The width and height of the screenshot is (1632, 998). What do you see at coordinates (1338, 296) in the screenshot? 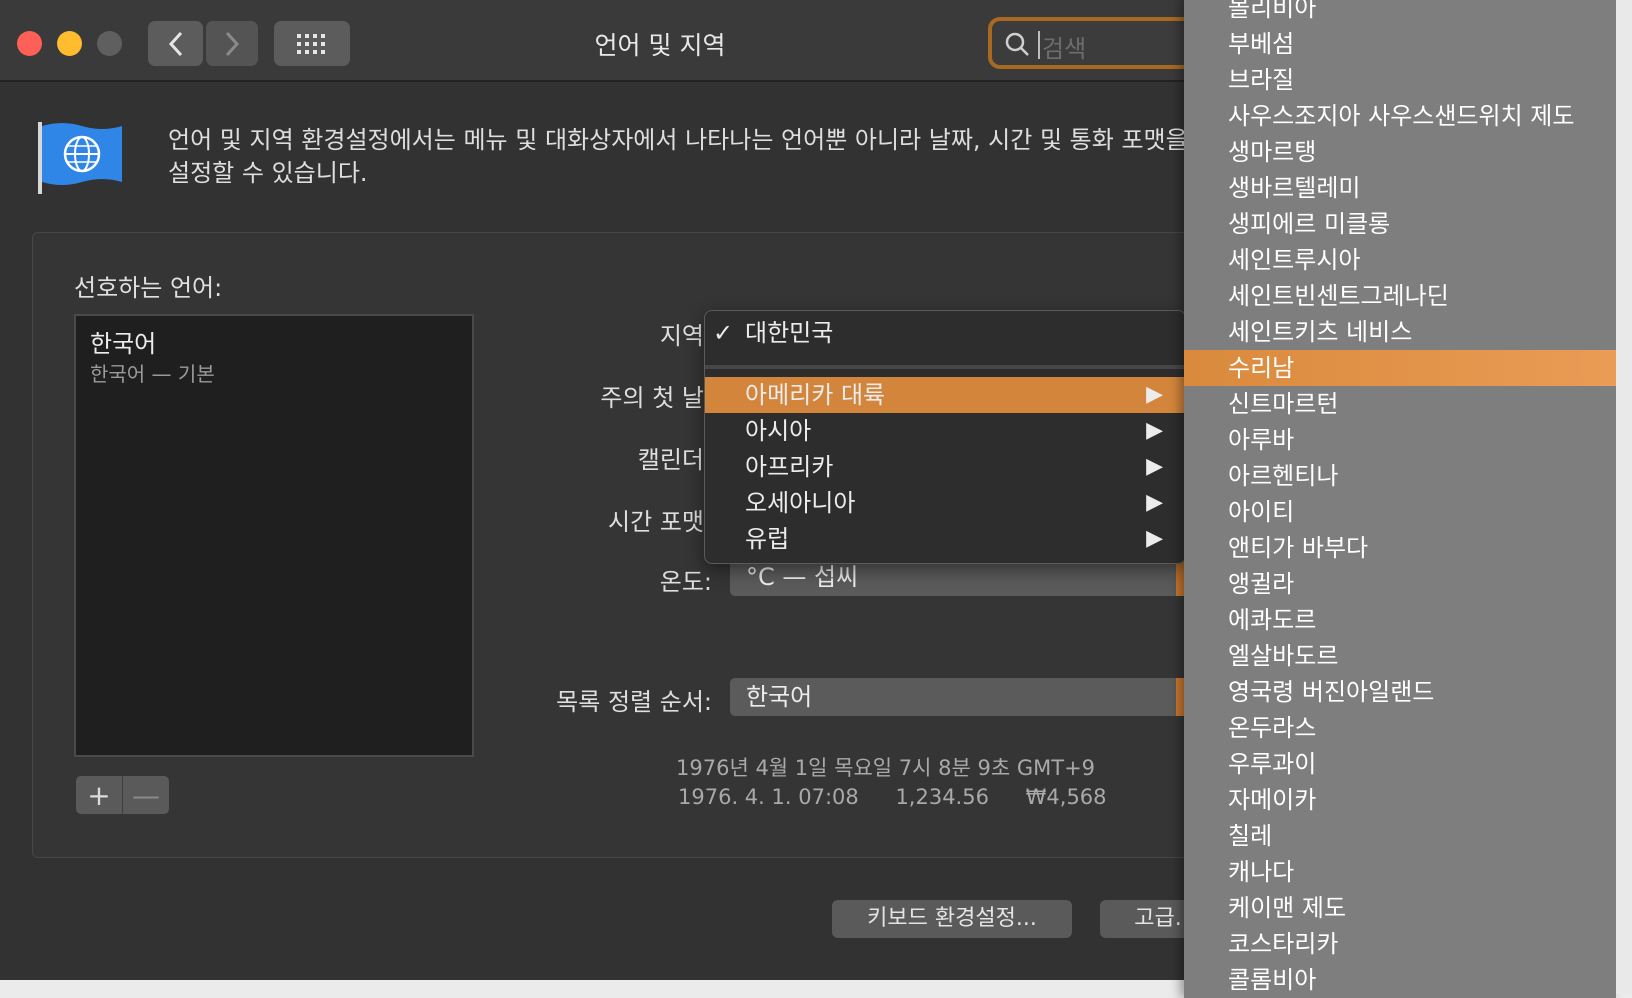
I see `submenu-item-label: 세인트빈센트그레나딘` at bounding box center [1338, 296].